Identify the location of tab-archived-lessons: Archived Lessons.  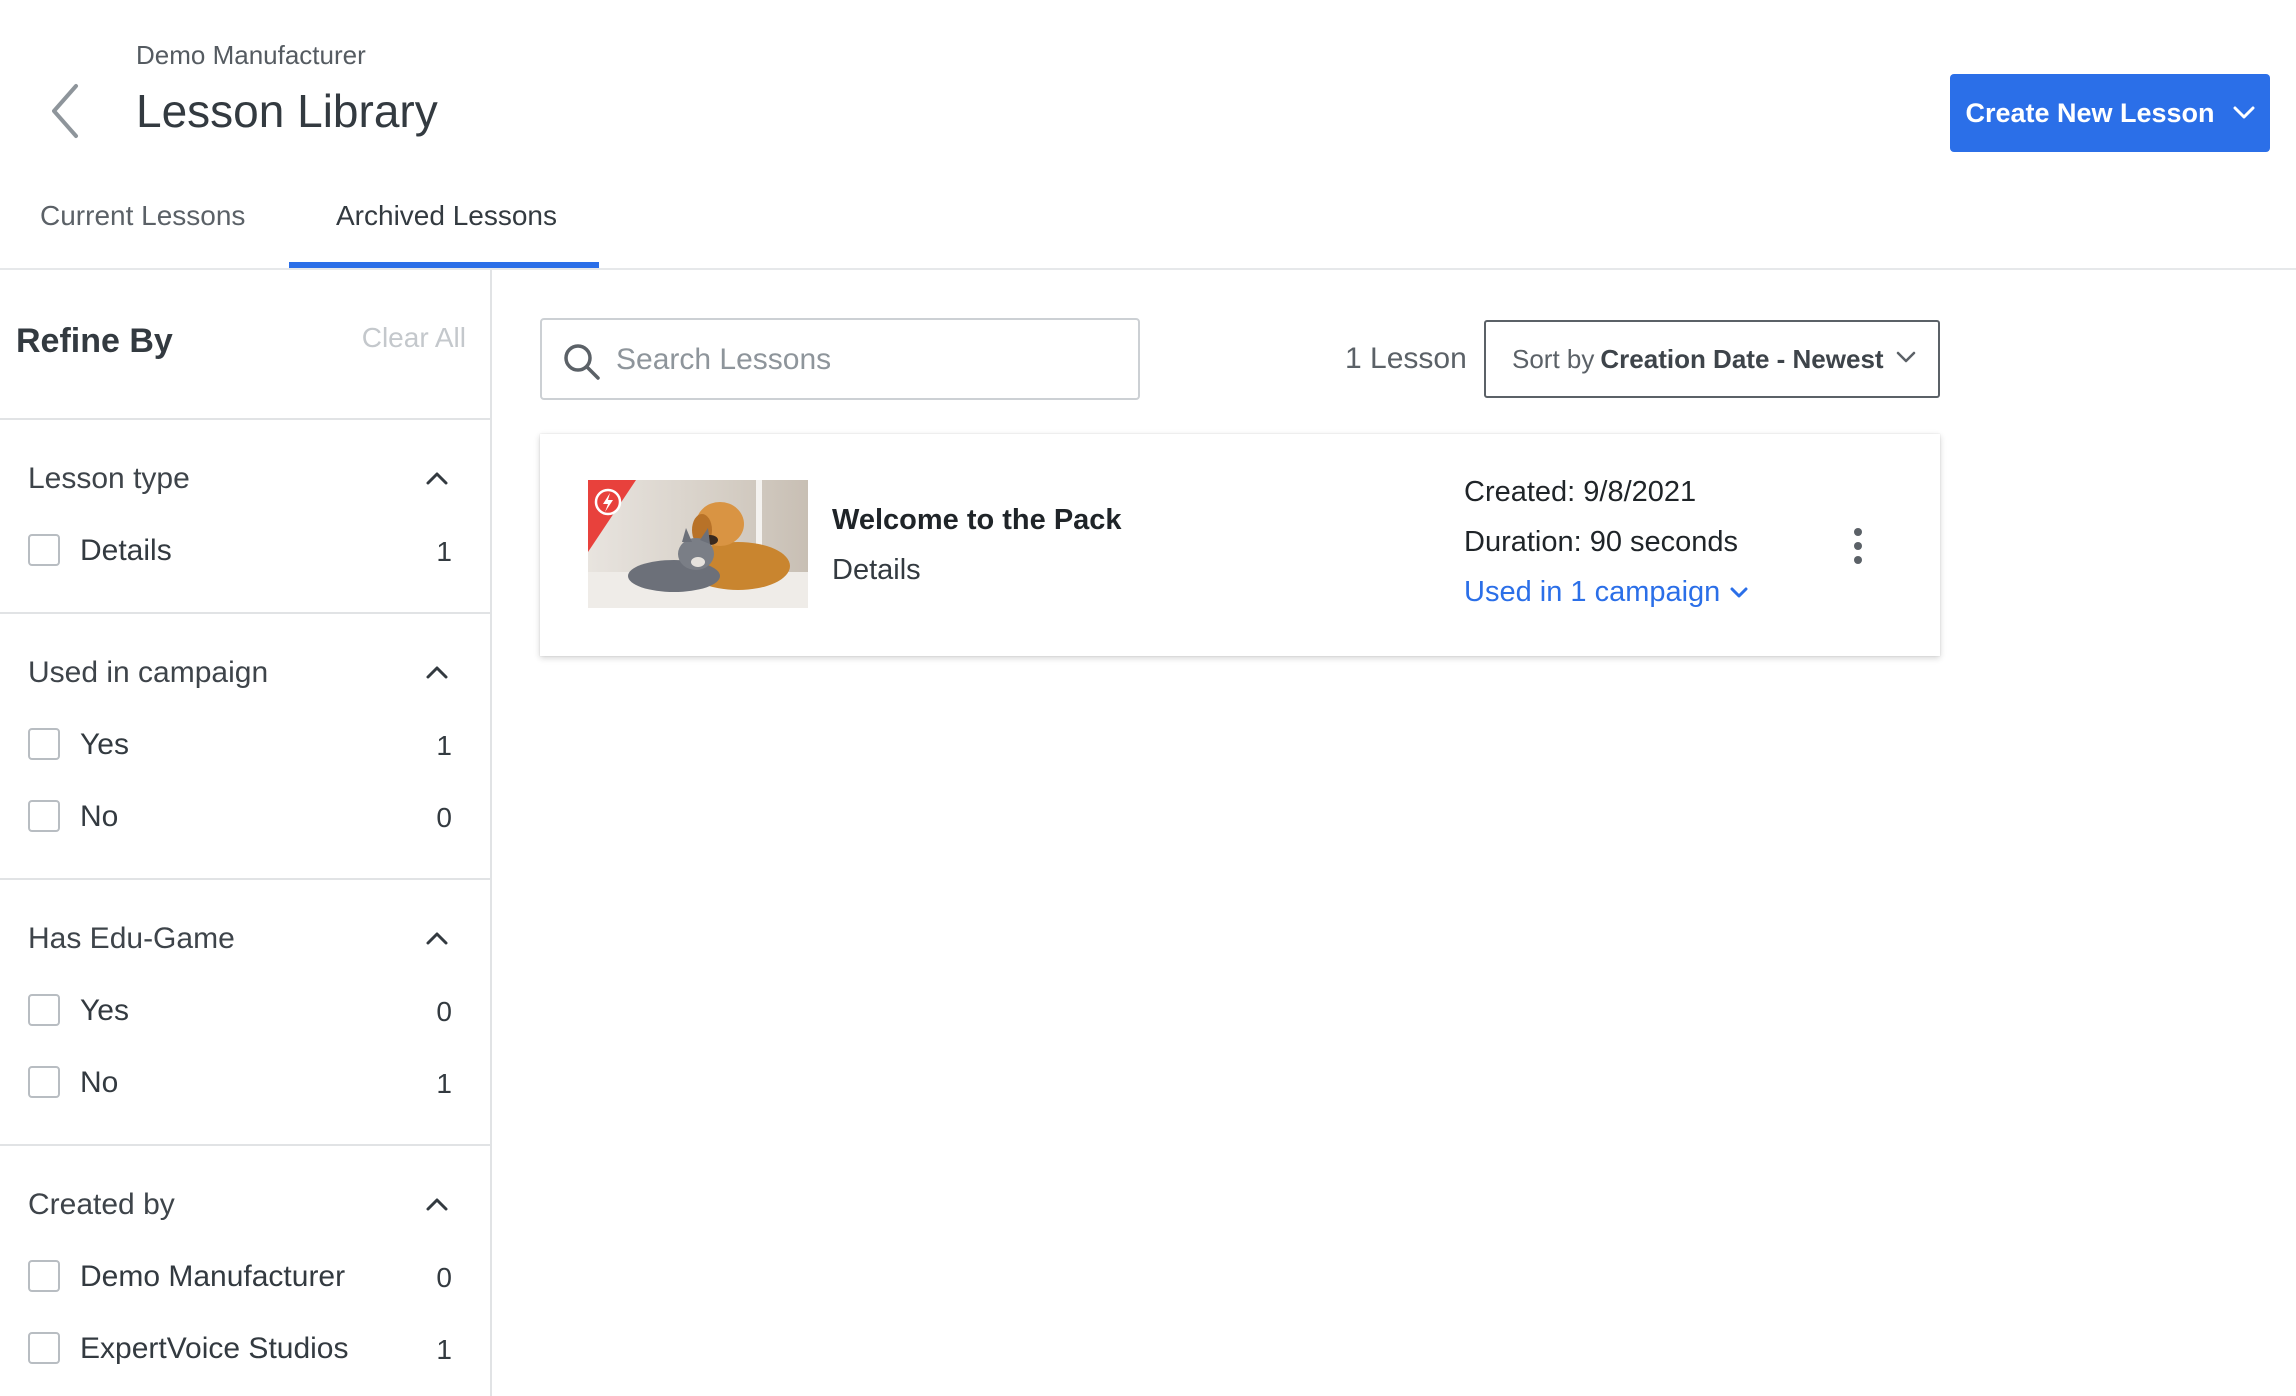
(446, 216).